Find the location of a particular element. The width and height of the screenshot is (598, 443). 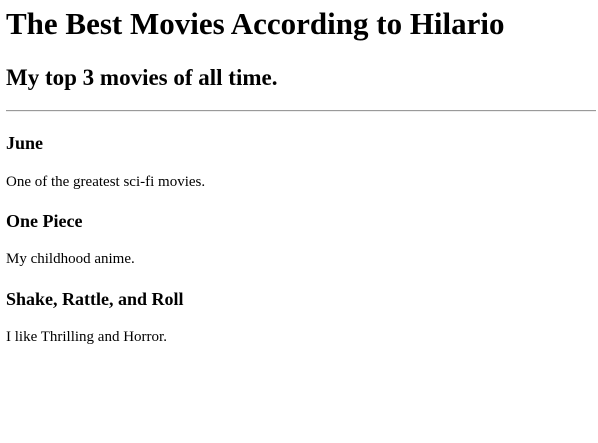

movie-title: Shake, Rattle, and Roll is located at coordinates (95, 299).